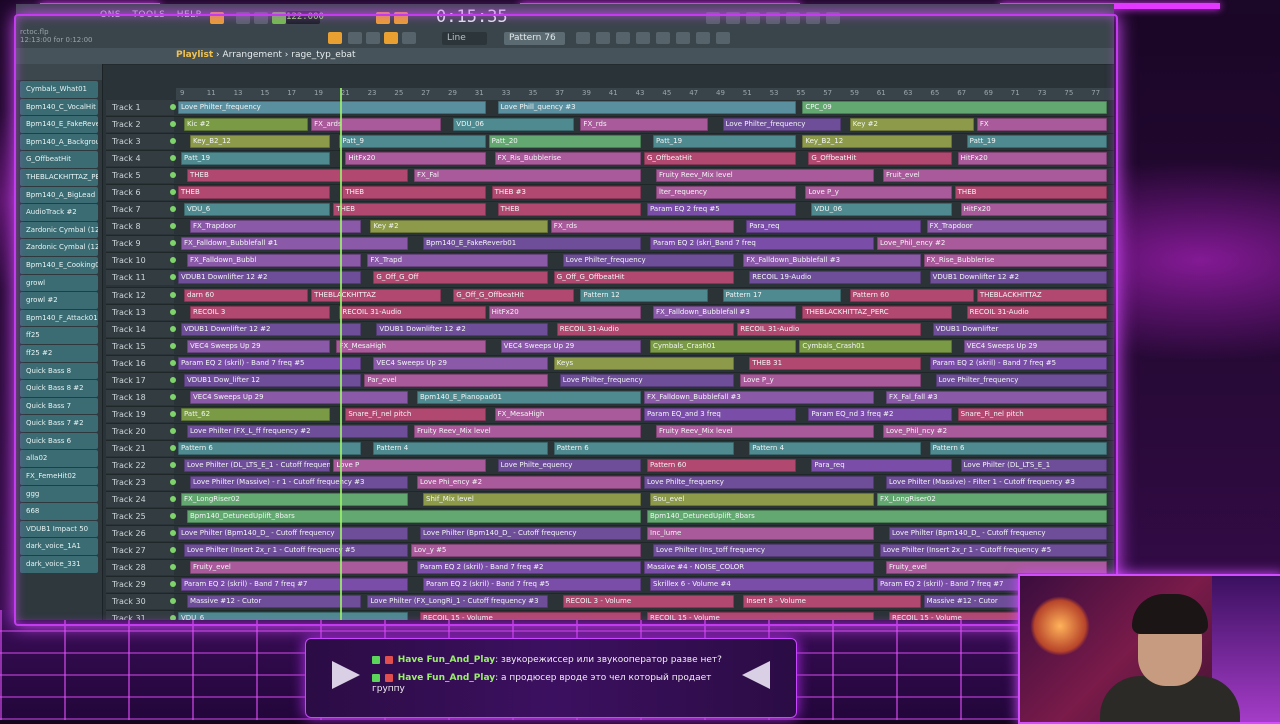  What do you see at coordinates (1149, 649) in the screenshot?
I see `webcam-overlay` at bounding box center [1149, 649].